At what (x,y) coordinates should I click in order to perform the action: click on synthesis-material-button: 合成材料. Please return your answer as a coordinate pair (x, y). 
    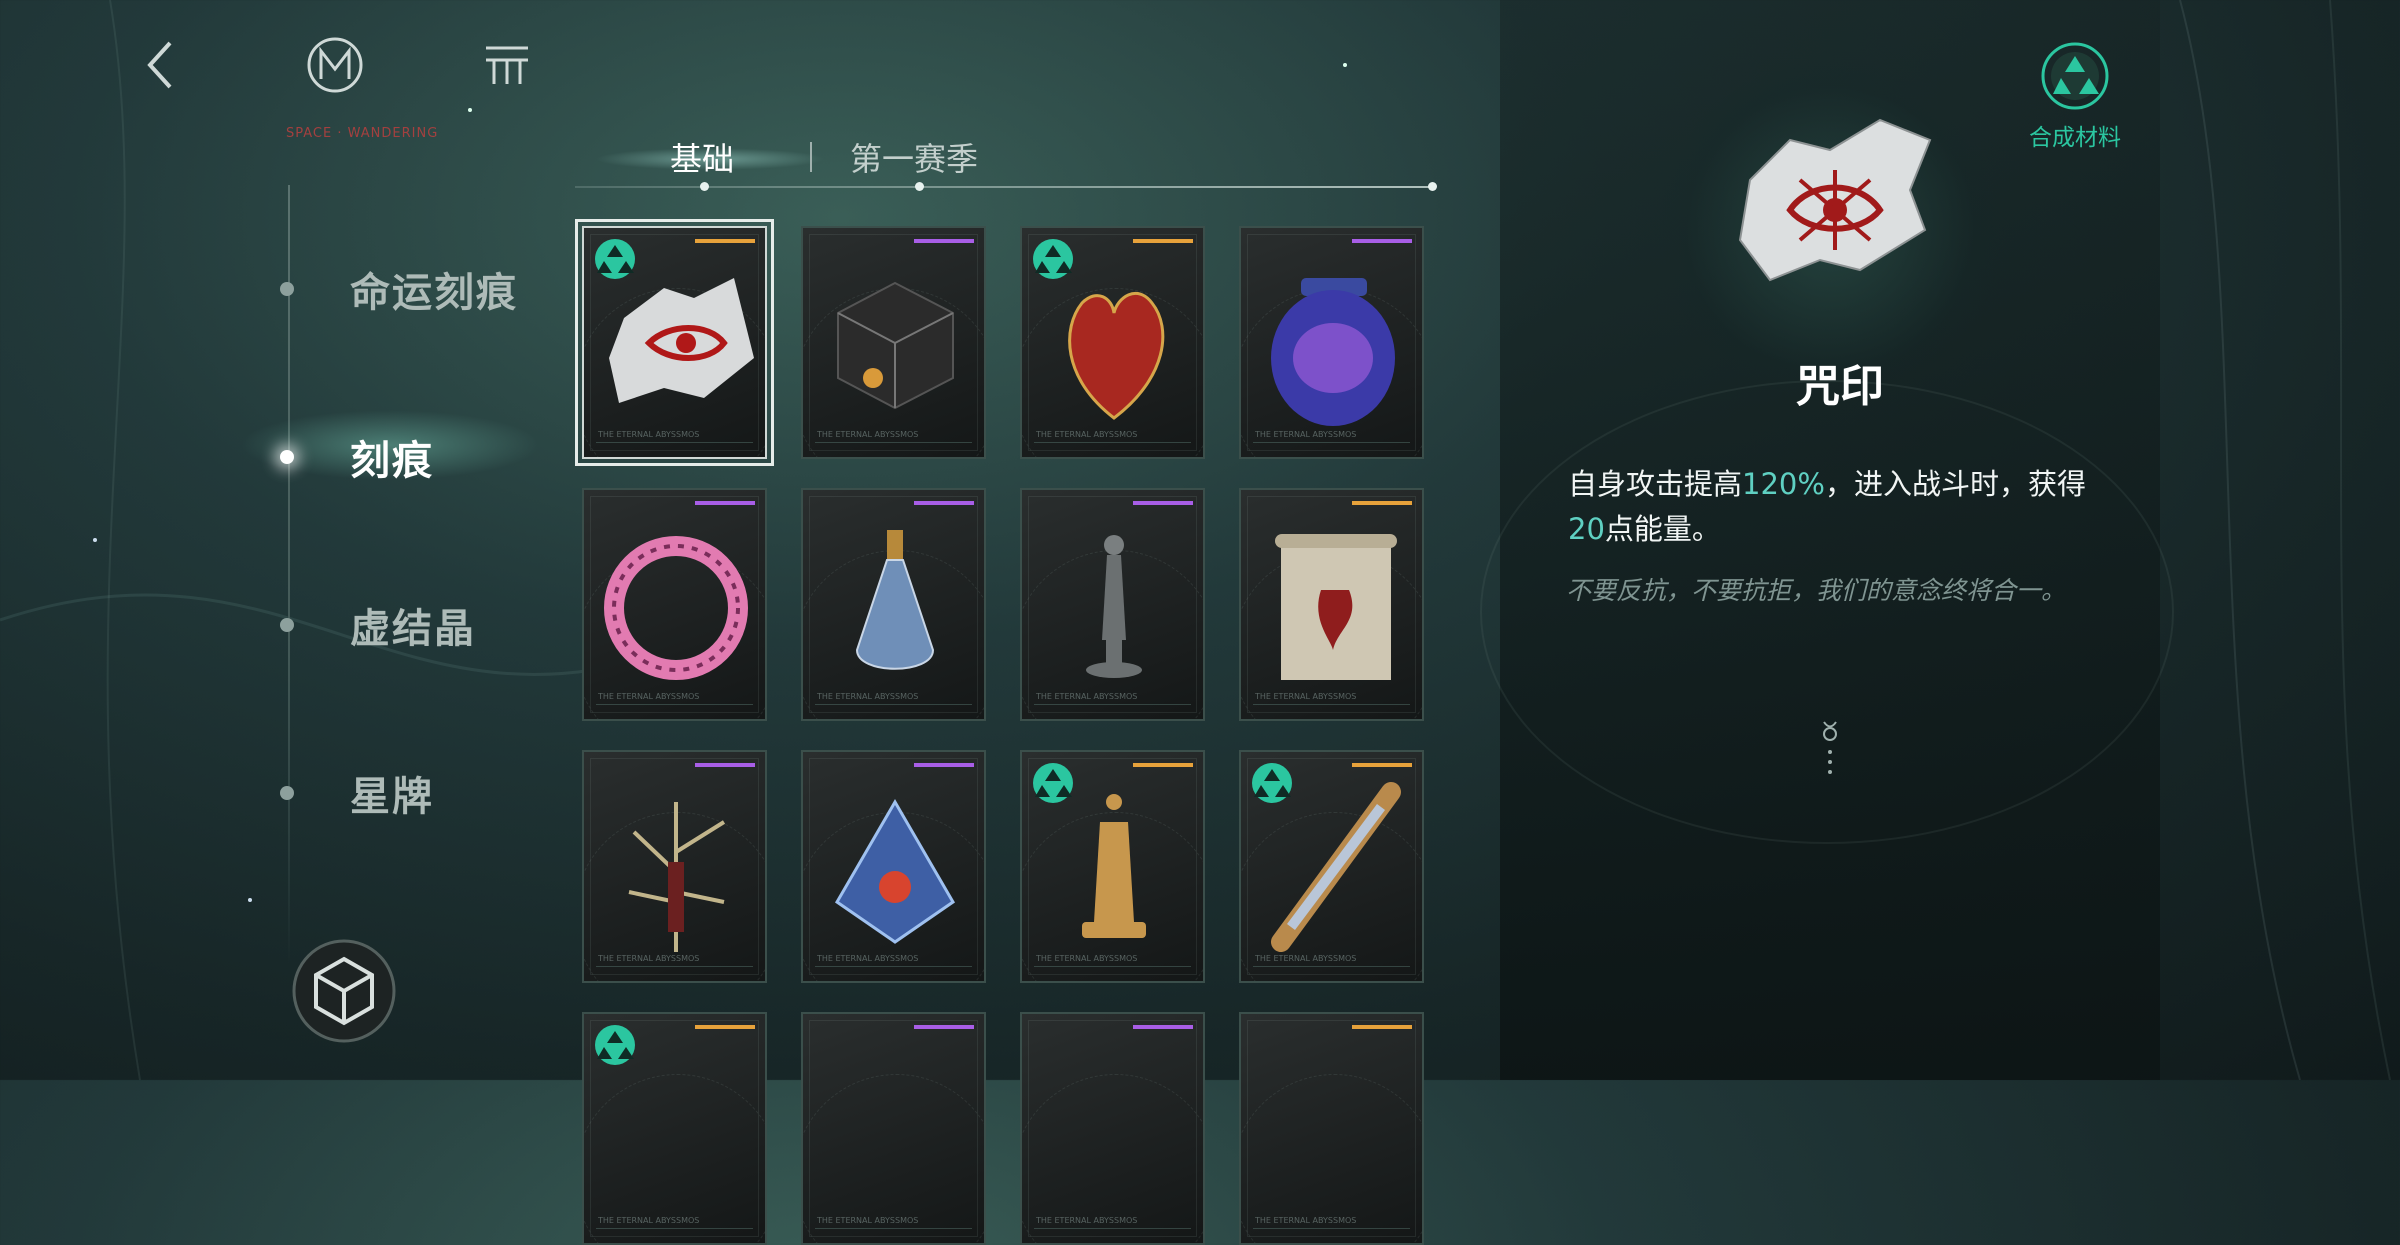
    Looking at the image, I should click on (2075, 96).